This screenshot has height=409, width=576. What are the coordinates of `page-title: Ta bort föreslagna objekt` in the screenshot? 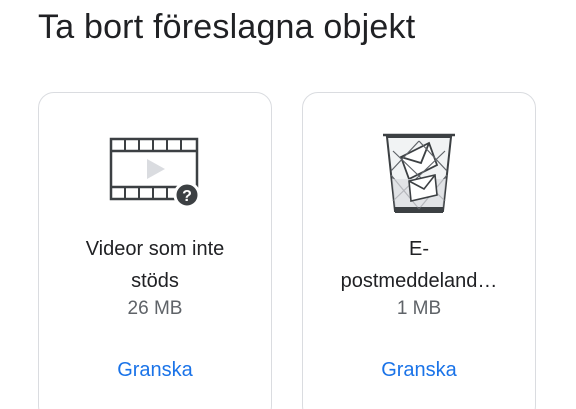 It's located at (227, 27).